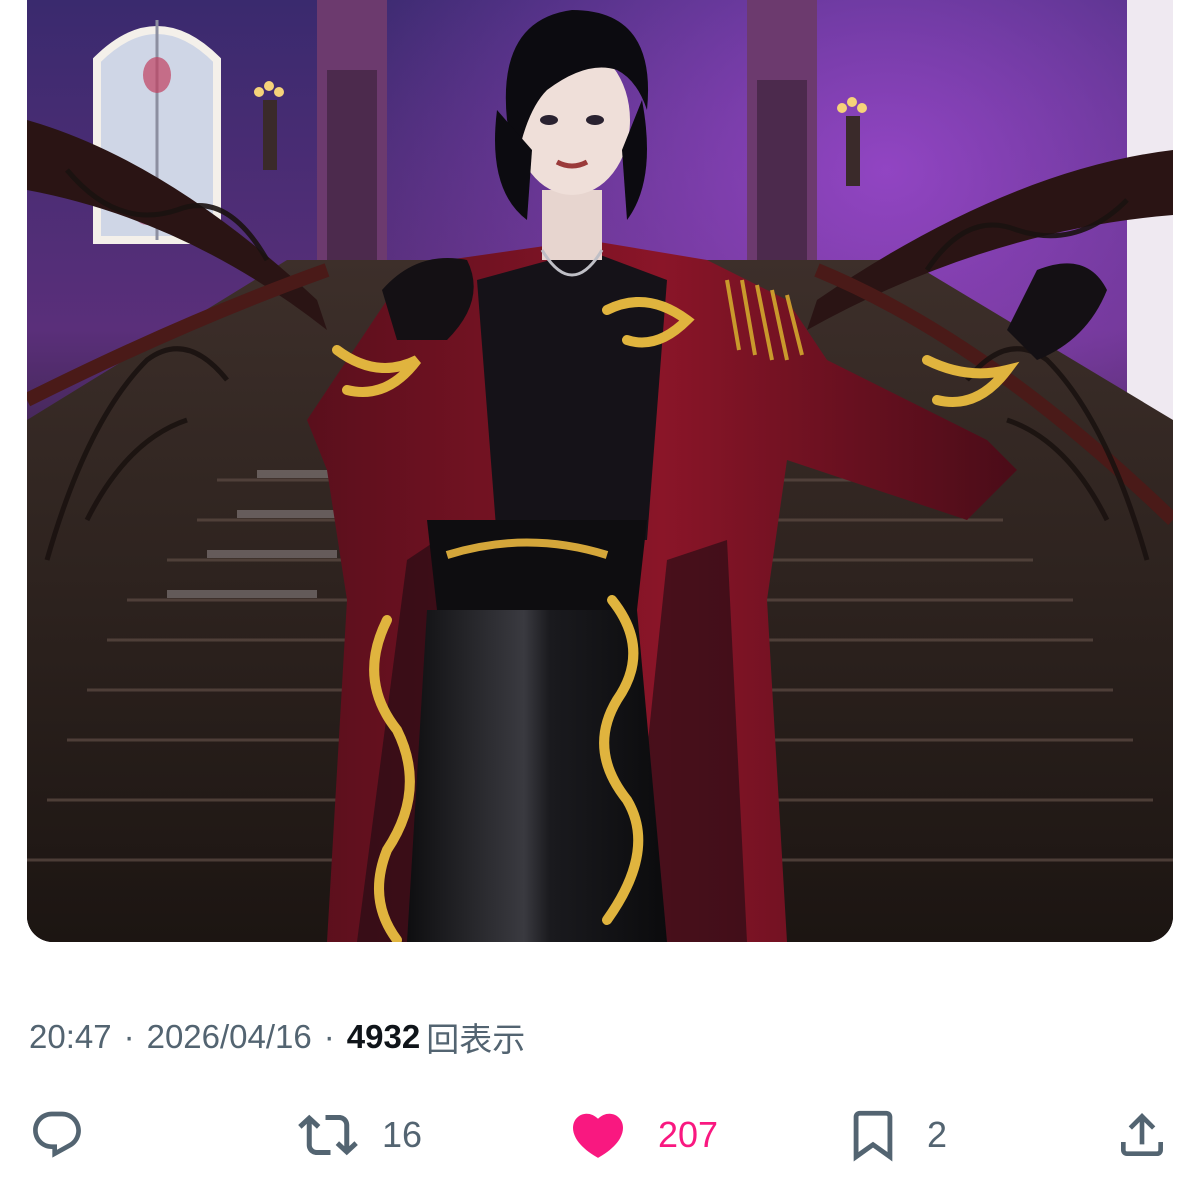 The width and height of the screenshot is (1200, 1200). I want to click on bookmark-count: 2, so click(937, 1134).